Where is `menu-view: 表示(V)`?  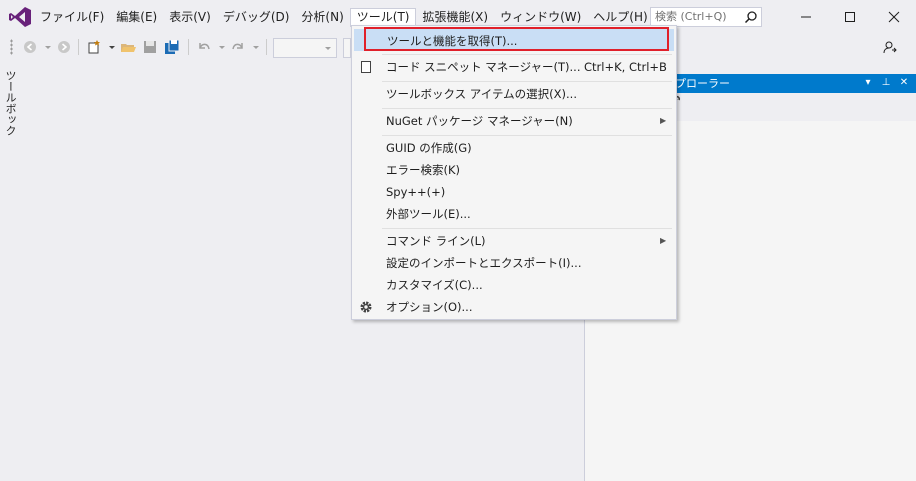 menu-view: 表示(V) is located at coordinates (190, 17).